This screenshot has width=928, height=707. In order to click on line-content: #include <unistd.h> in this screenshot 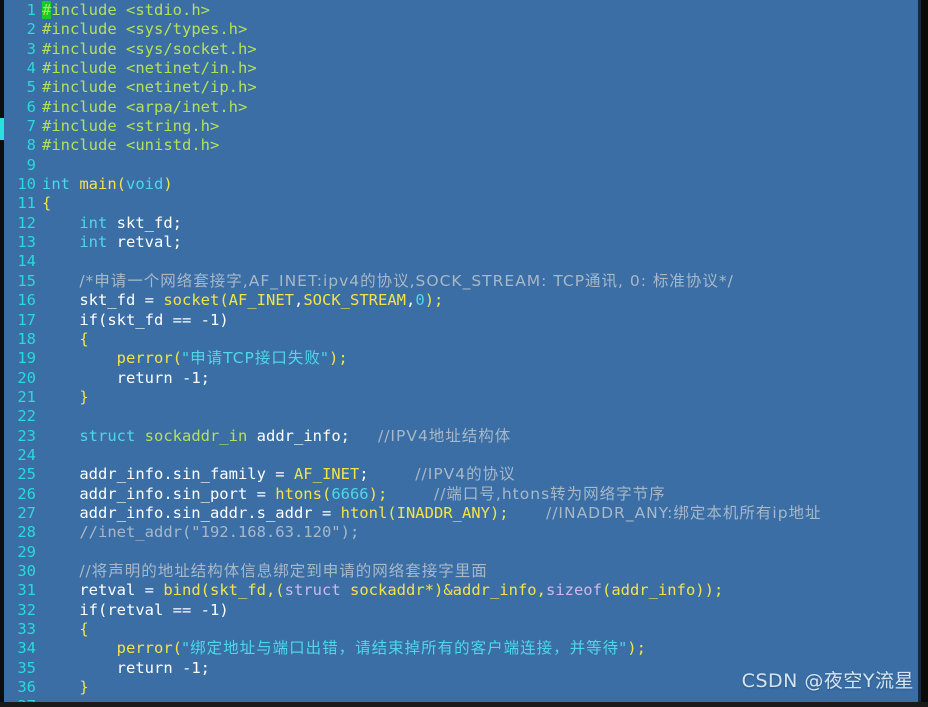, I will do `click(482, 145)`.